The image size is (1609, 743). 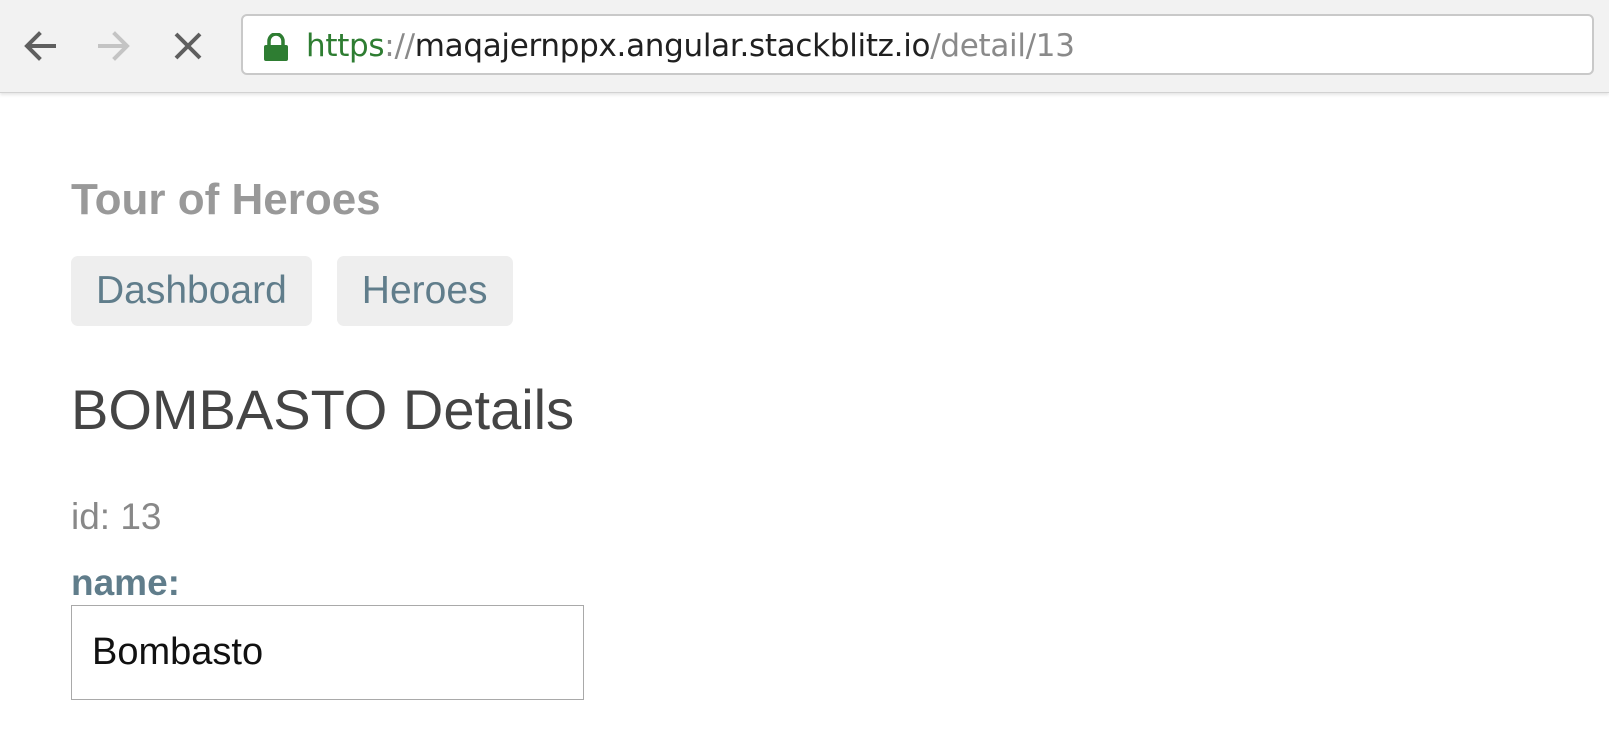 What do you see at coordinates (323, 409) in the screenshot?
I see `hero-details-heading: BOMBASTO Details` at bounding box center [323, 409].